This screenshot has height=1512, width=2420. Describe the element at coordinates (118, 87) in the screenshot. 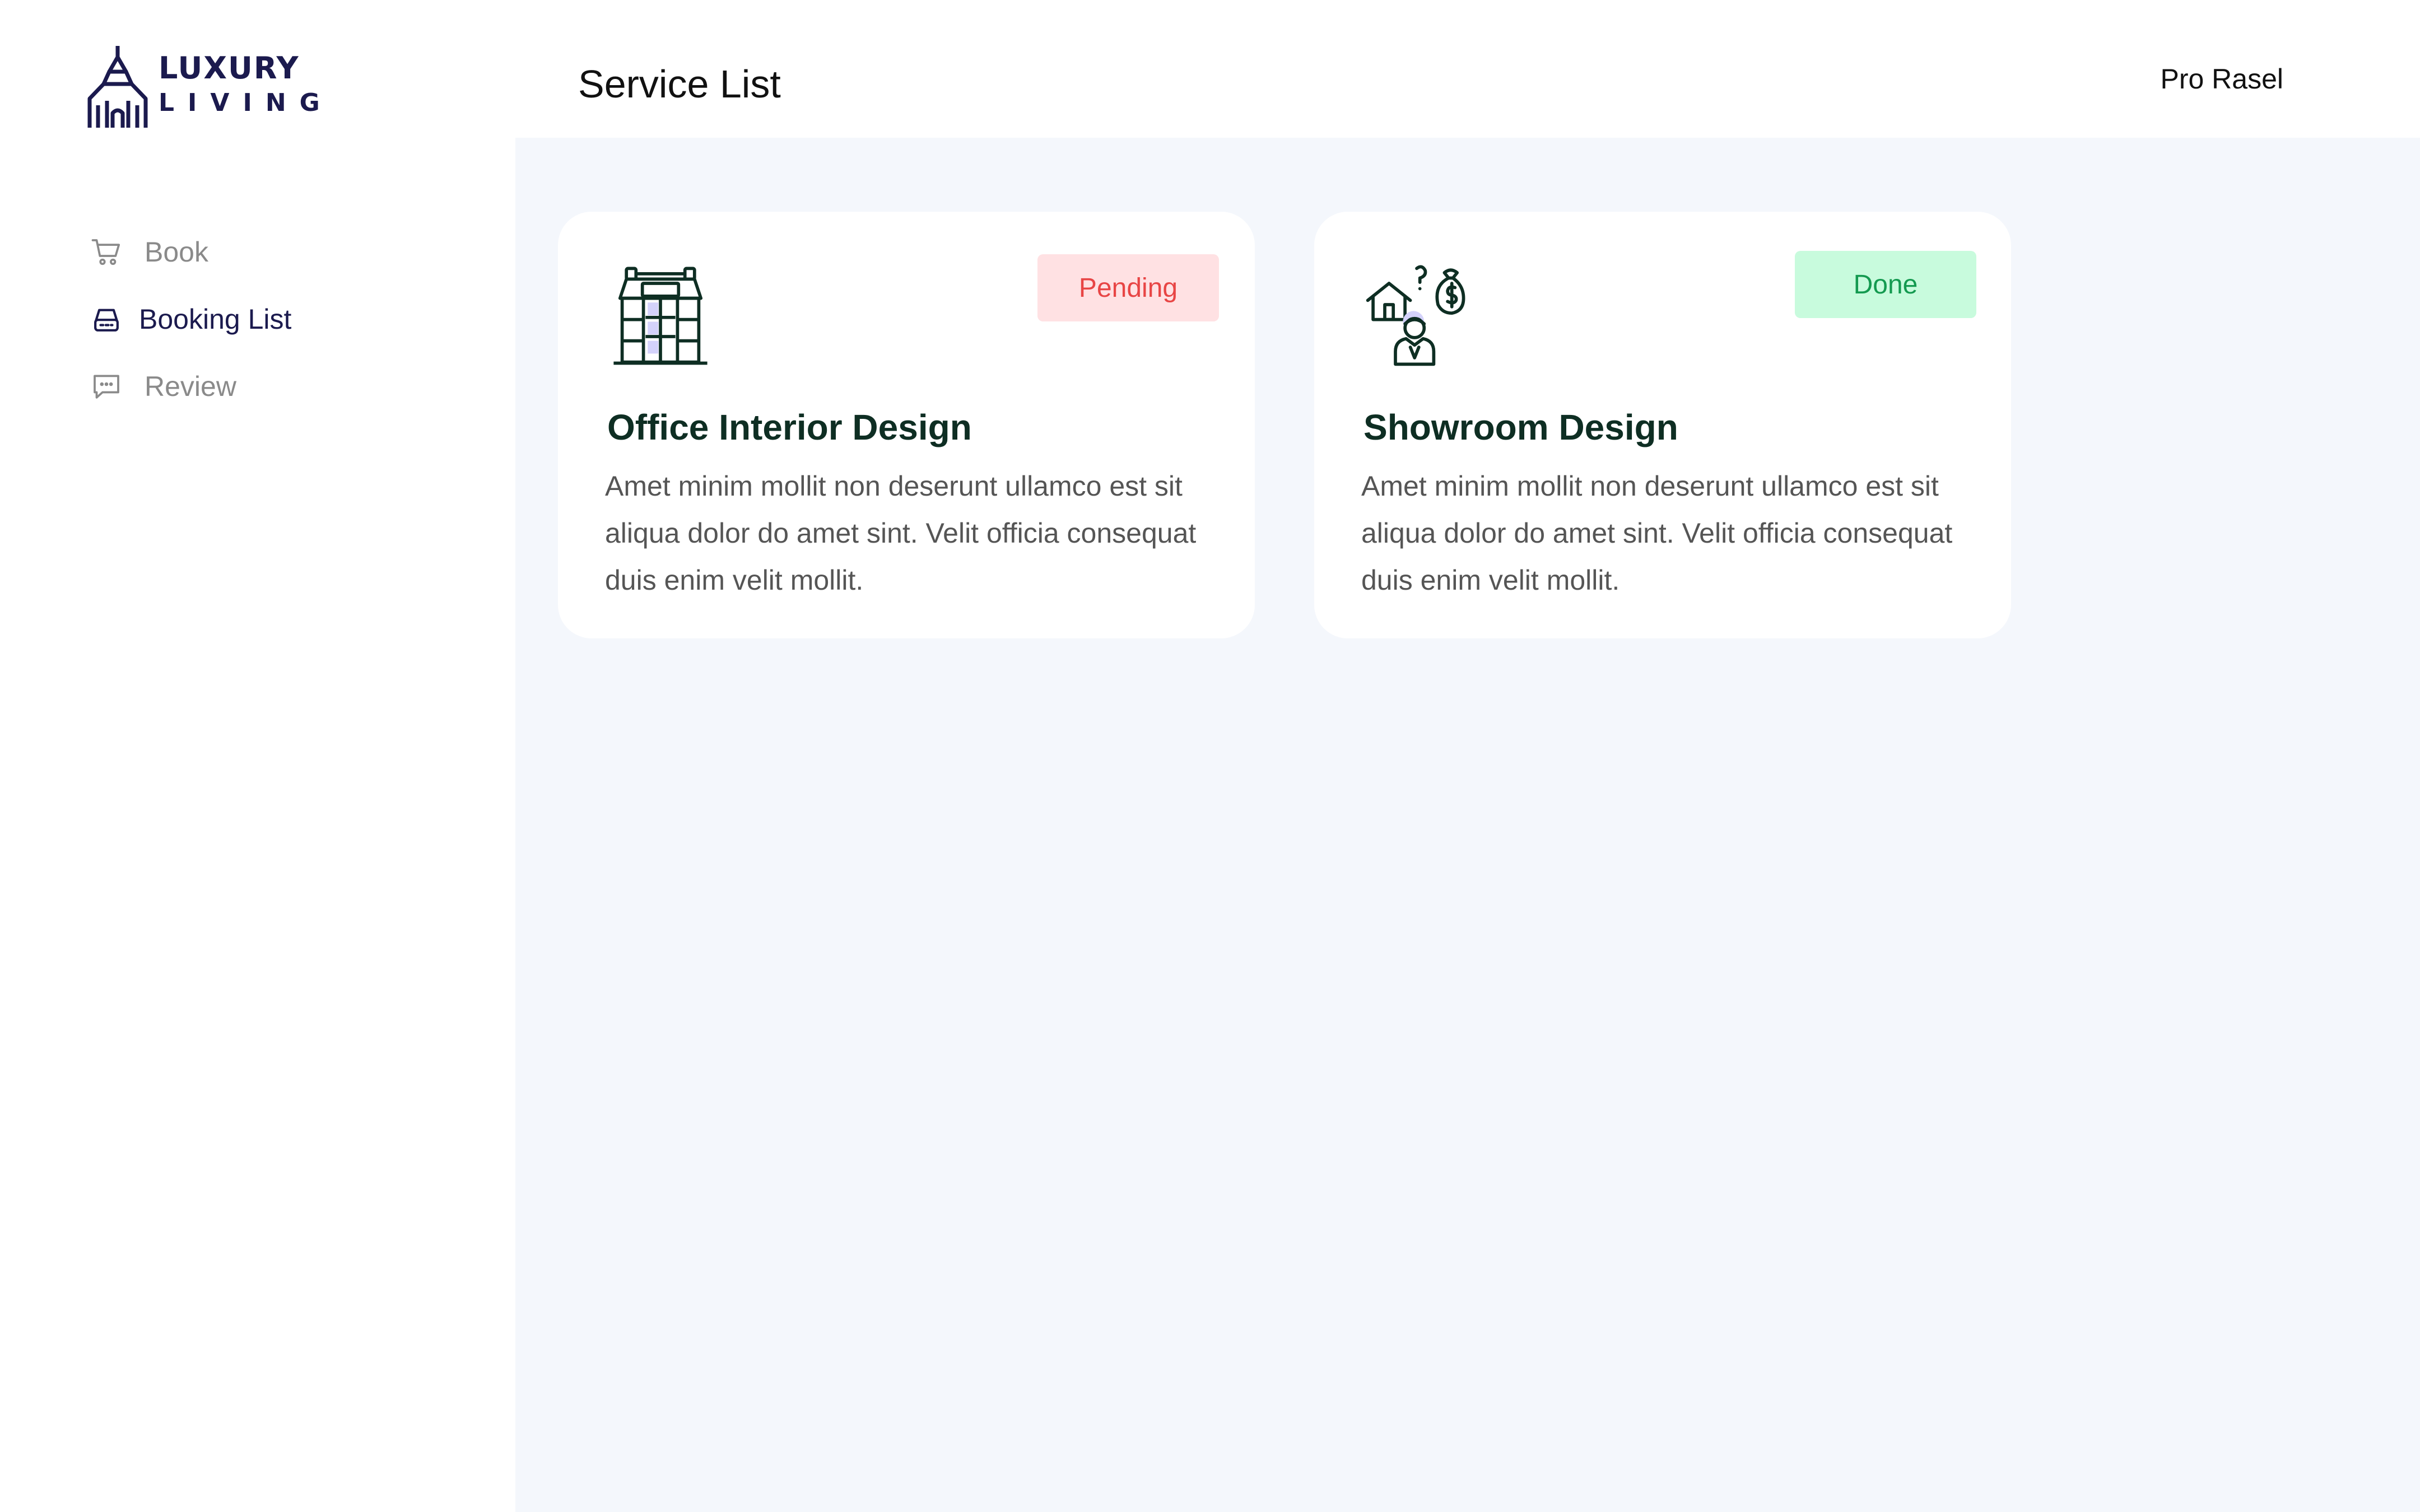

I see `building-logo-icon` at that location.